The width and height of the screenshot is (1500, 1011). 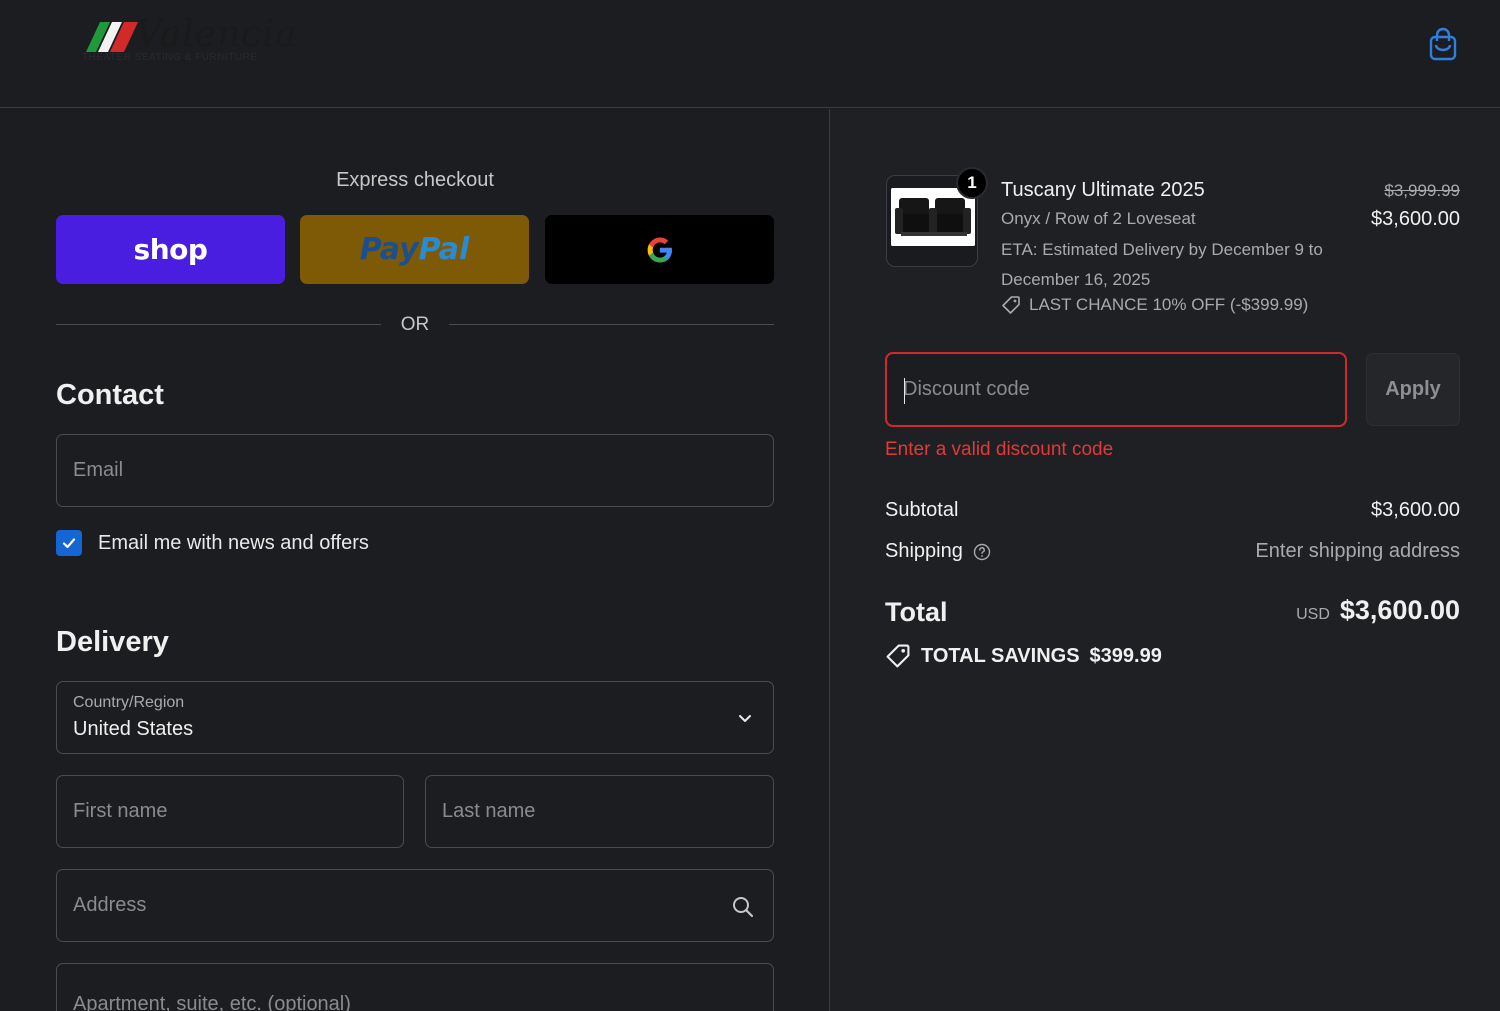 What do you see at coordinates (1415, 510) in the screenshot?
I see `subtotal-value: $3,600.00` at bounding box center [1415, 510].